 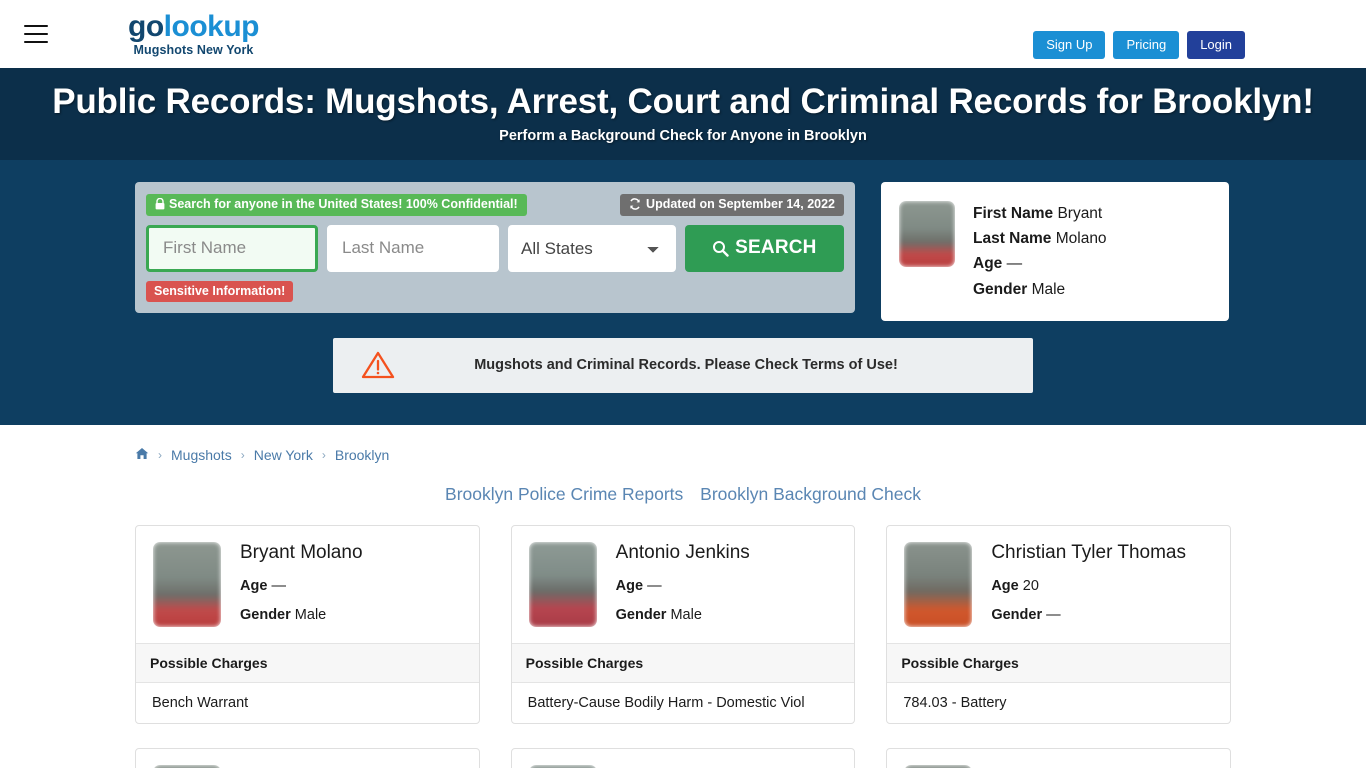 What do you see at coordinates (283, 455) in the screenshot?
I see `breadcrumb-item-new-york: New York` at bounding box center [283, 455].